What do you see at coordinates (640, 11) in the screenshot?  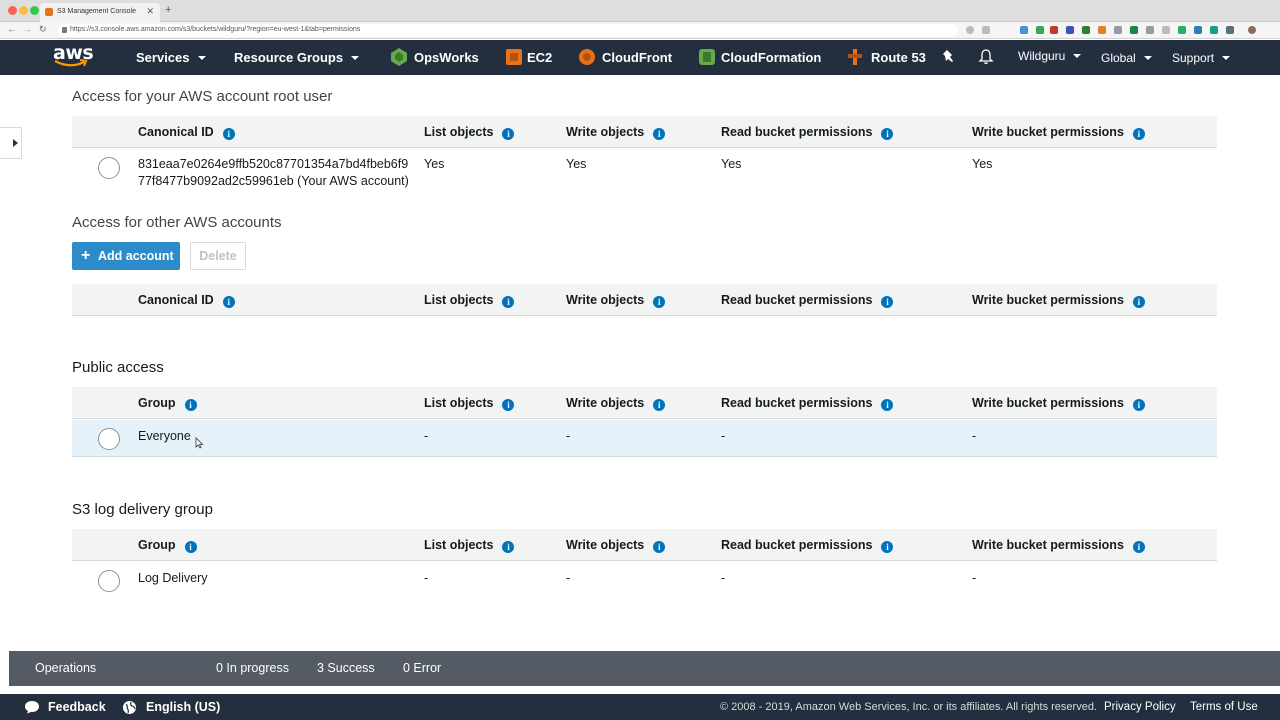 I see `browser-tab-bar: S3 Management Console ✕ +` at bounding box center [640, 11].